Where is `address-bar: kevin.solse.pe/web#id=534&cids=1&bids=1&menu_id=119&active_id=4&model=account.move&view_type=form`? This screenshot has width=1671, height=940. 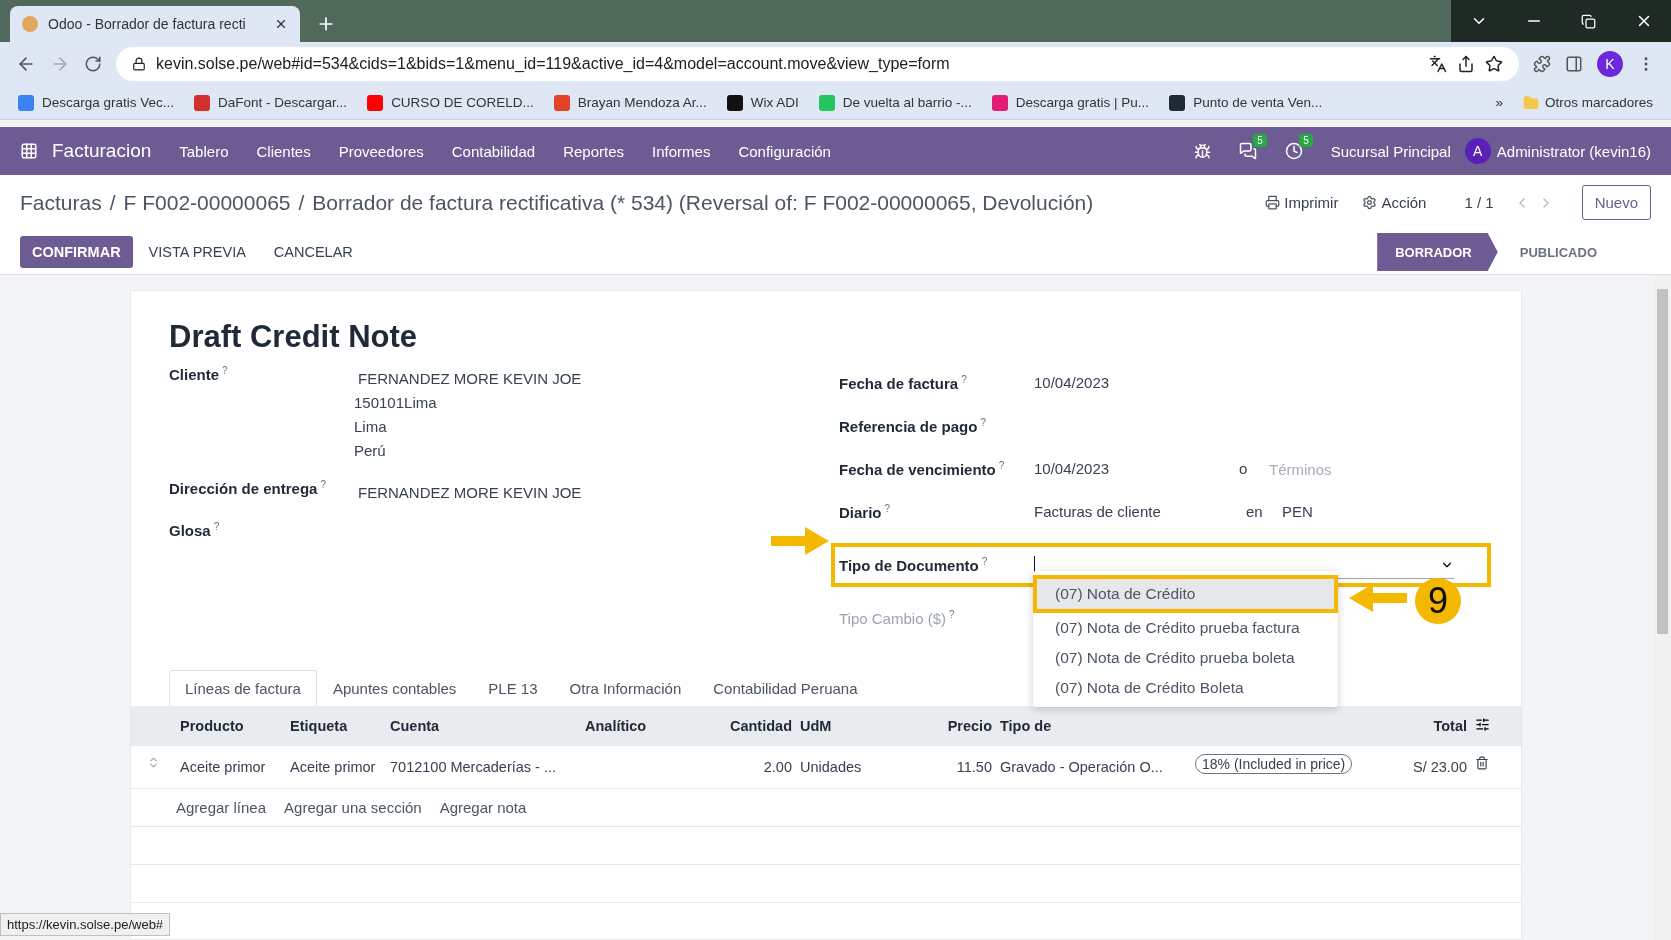
address-bar: kevin.solse.pe/web#id=534&cids=1&bids=1&menu_id=119&active_id=4&model=account.move&view_type=form is located at coordinates (817, 64).